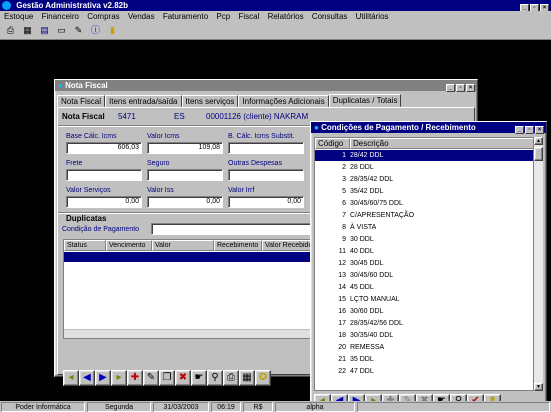 The image size is (551, 412). Describe the element at coordinates (424, 335) in the screenshot. I see `list-row: 18 30/35/40 DDL` at that location.